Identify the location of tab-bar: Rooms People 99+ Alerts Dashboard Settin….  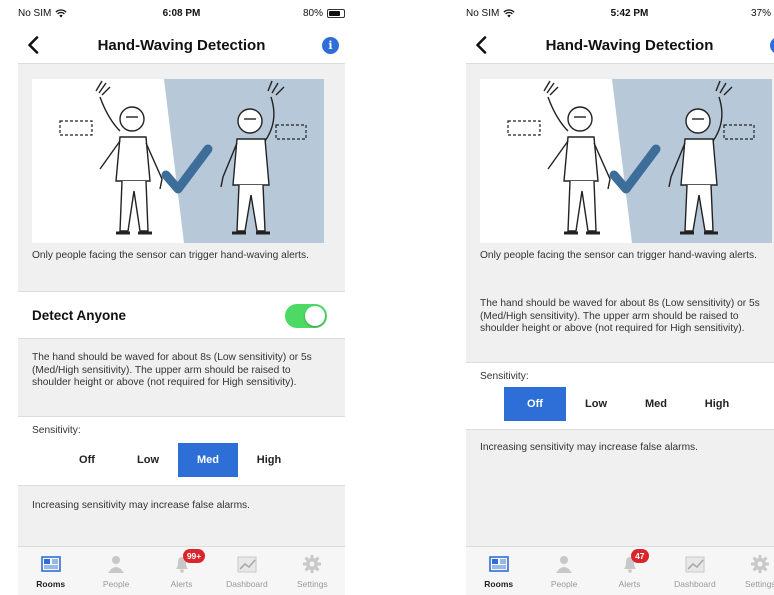
(181, 570).